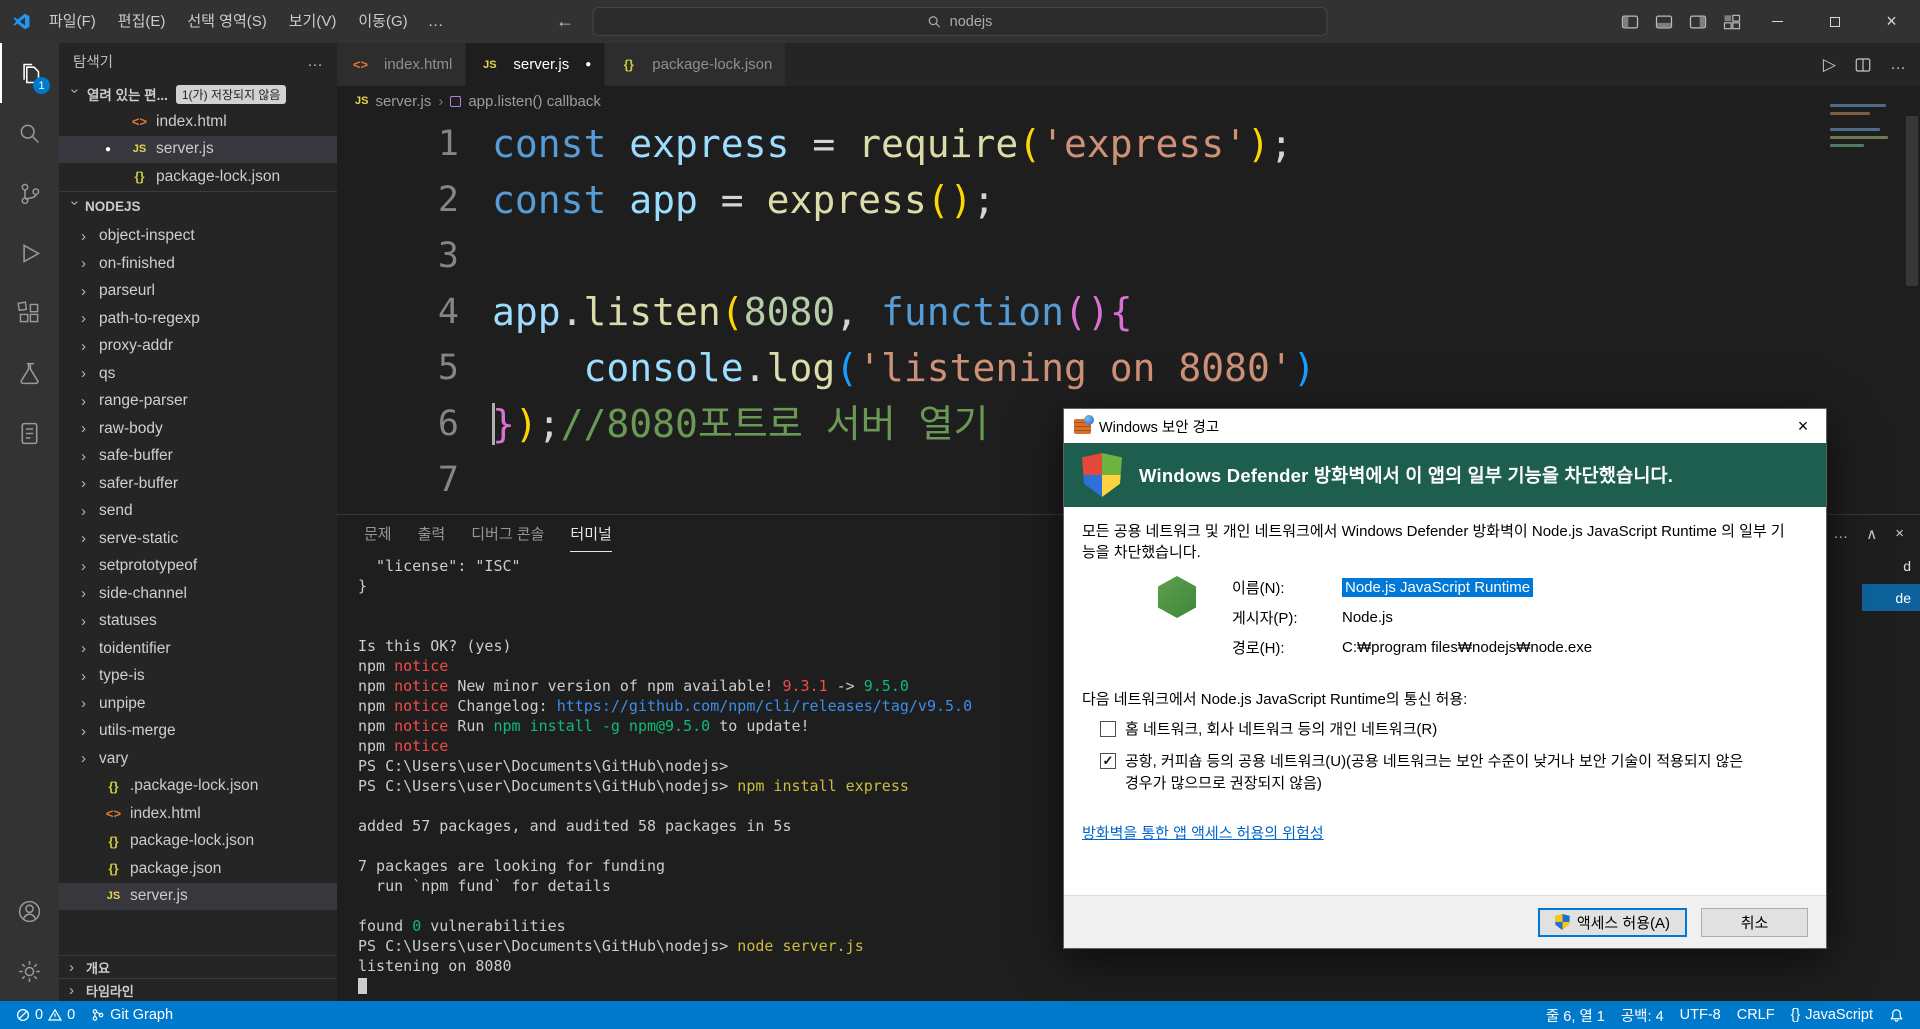 This screenshot has width=1920, height=1029. I want to click on language-mode: {} JavaScript, so click(1832, 1015).